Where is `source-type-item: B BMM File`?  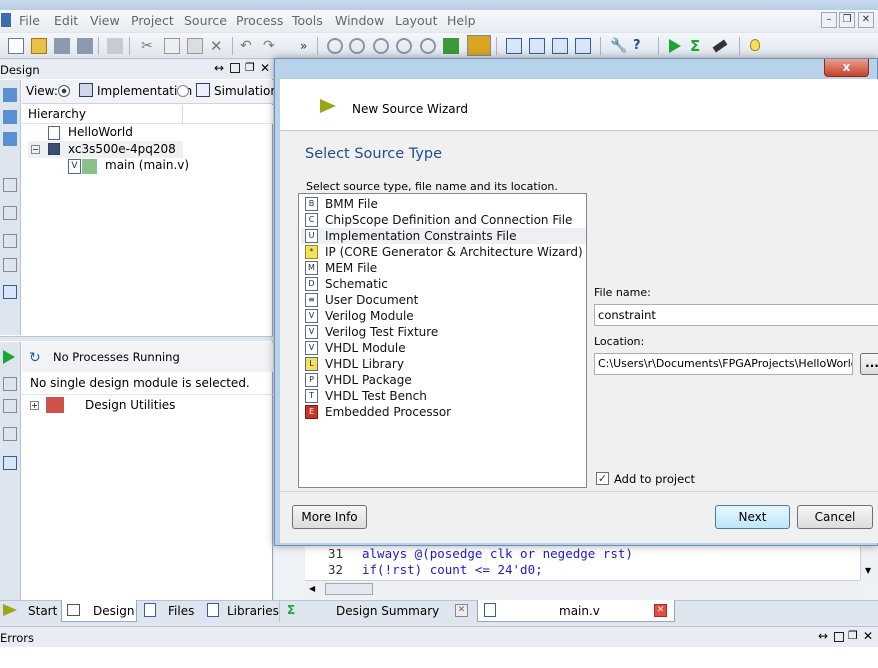 source-type-item: B BMM File is located at coordinates (443, 204).